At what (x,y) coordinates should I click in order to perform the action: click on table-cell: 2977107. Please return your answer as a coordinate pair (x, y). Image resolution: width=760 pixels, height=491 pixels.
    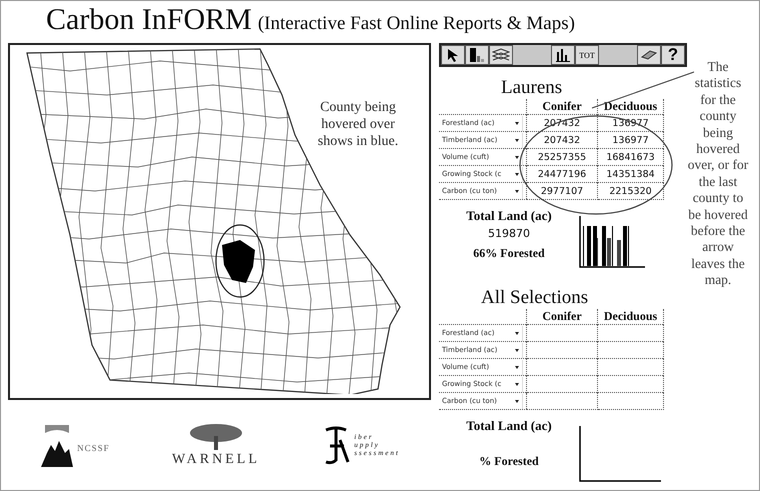
    Looking at the image, I should click on (562, 191).